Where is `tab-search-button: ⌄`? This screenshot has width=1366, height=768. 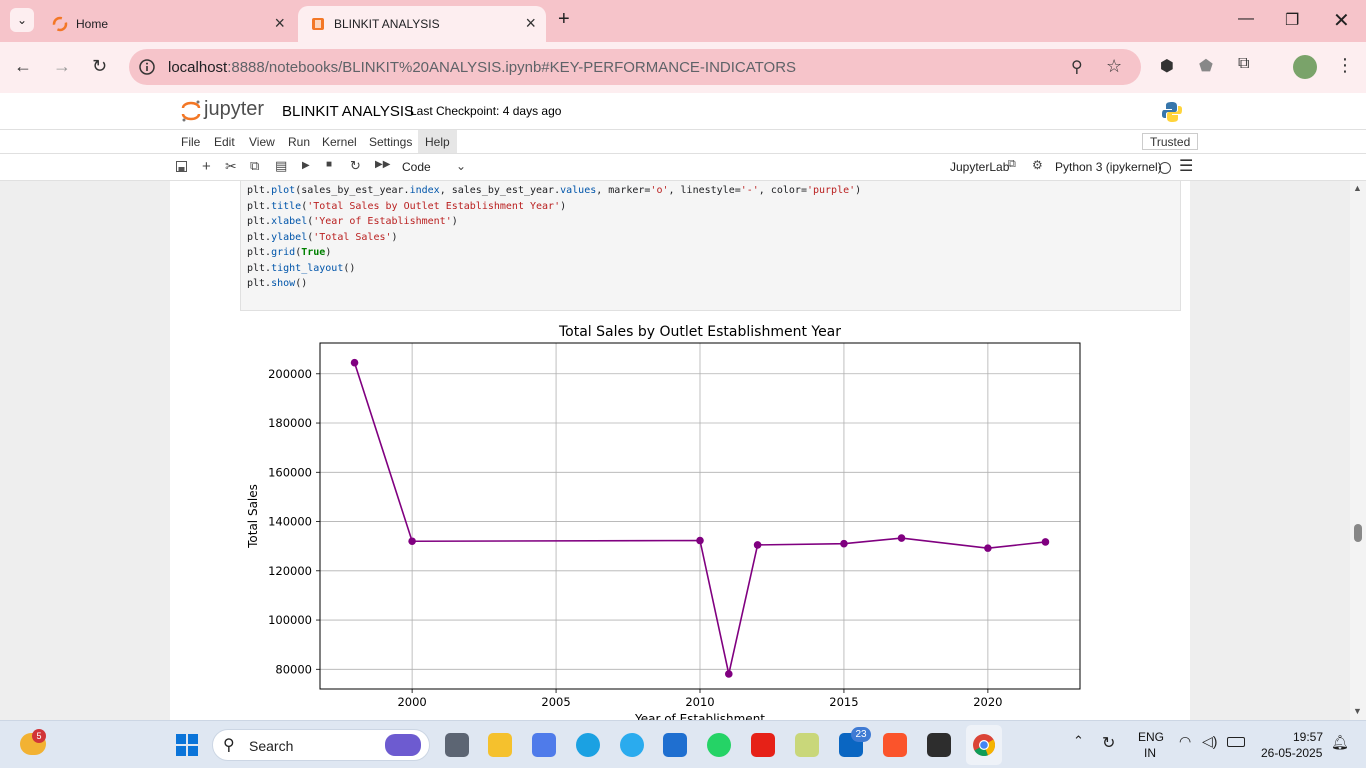 tab-search-button: ⌄ is located at coordinates (22, 20).